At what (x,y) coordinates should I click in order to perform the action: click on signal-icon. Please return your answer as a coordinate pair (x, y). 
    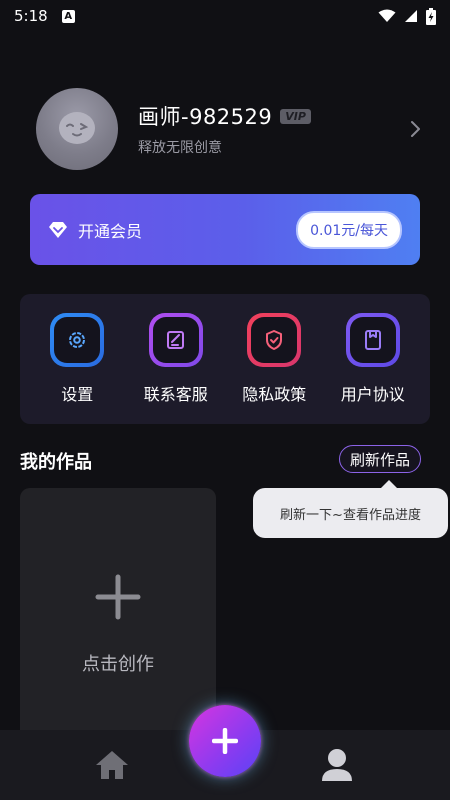
    Looking at the image, I should click on (411, 16).